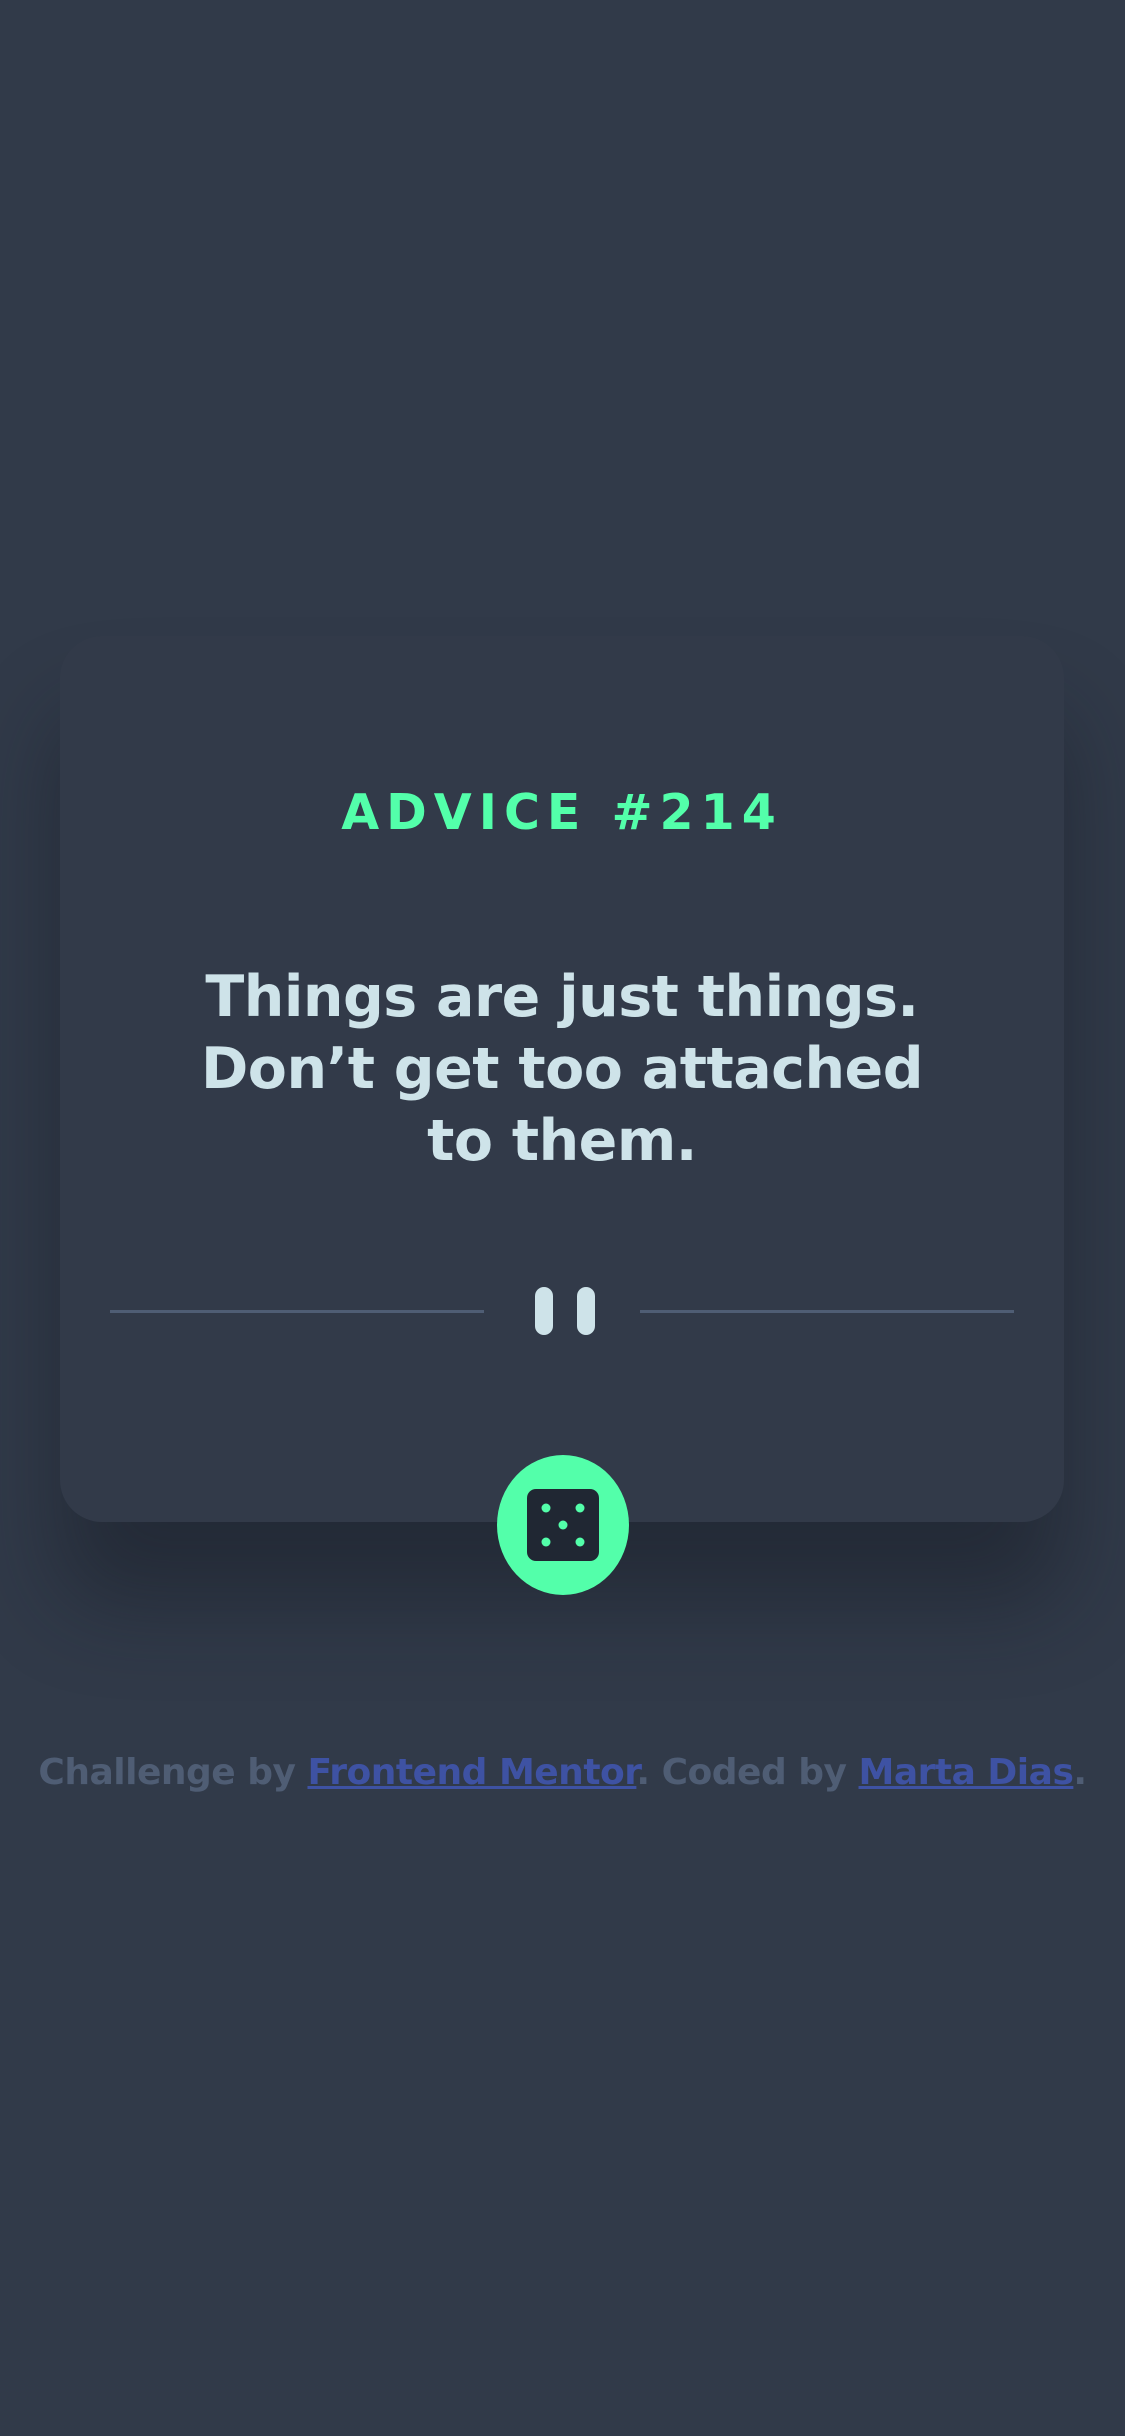  I want to click on frontend-mentor-link: Frontend Mentor, so click(471, 1772).